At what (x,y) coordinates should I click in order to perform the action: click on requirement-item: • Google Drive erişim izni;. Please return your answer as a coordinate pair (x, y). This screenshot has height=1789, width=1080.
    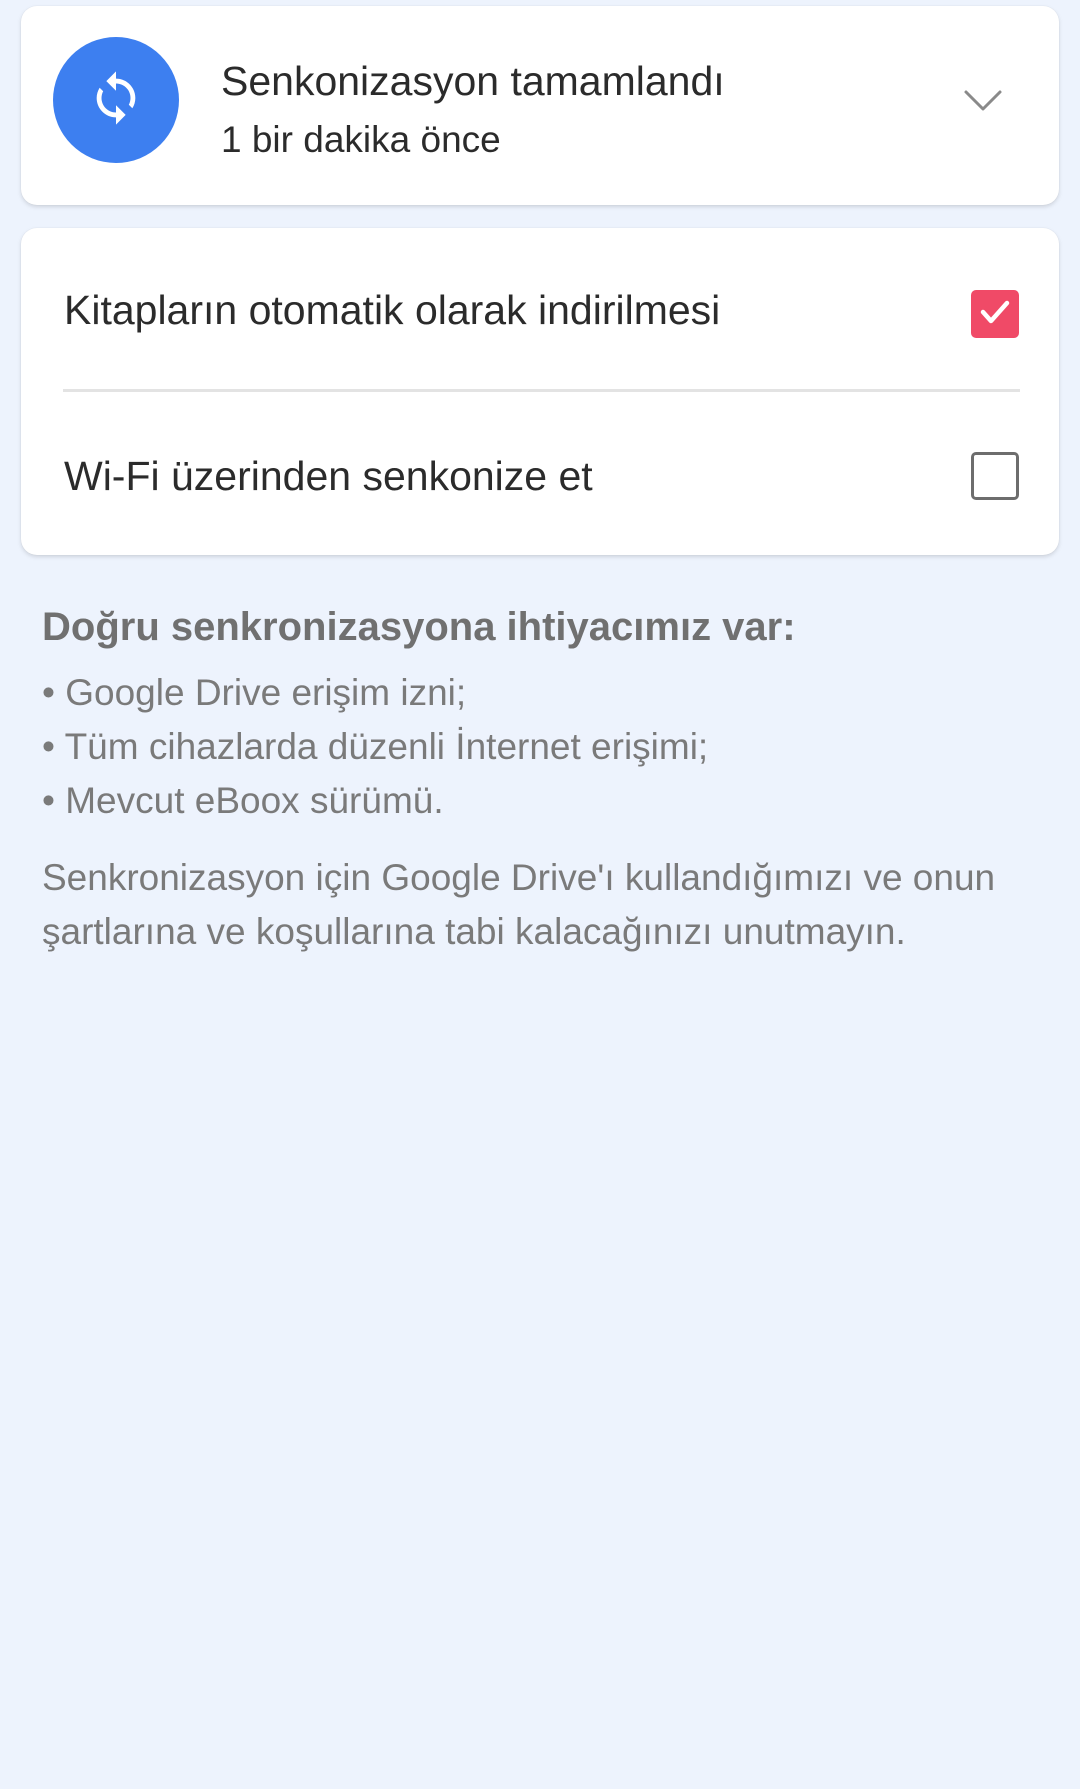
    Looking at the image, I should click on (254, 692).